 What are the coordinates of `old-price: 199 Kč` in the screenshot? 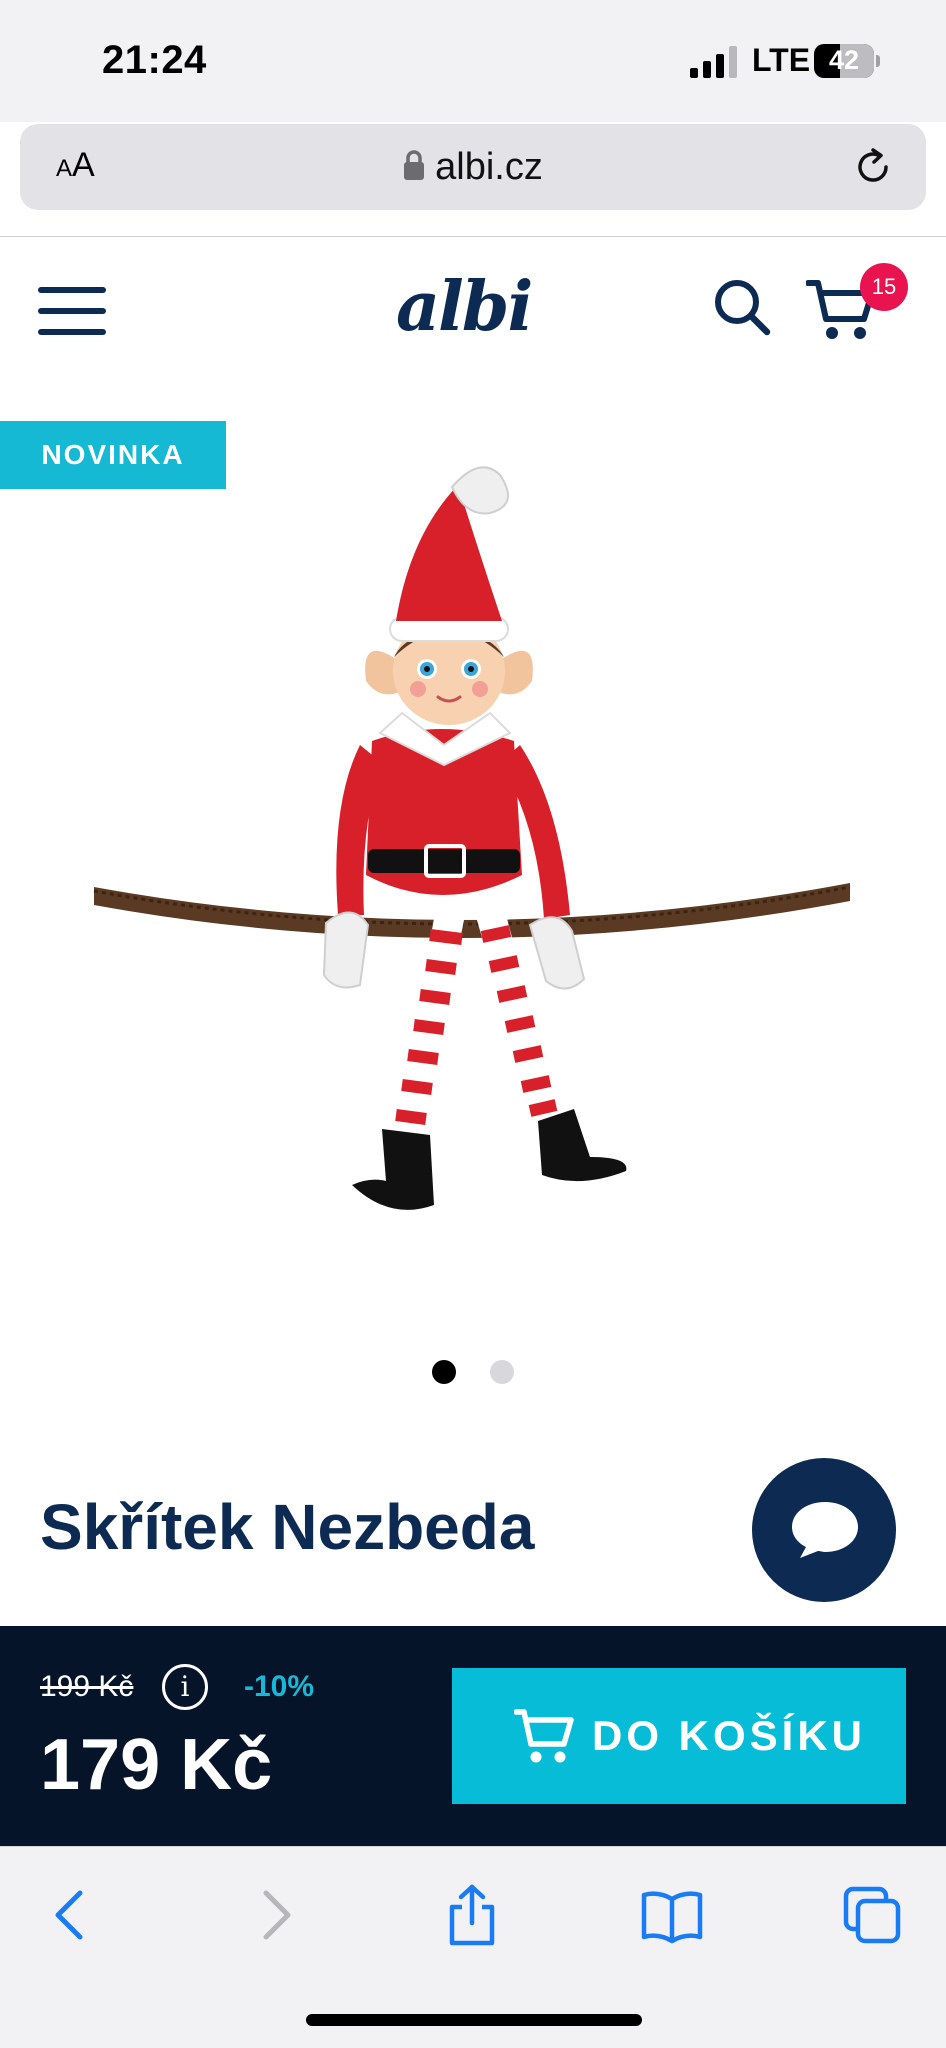 It's located at (87, 1686).